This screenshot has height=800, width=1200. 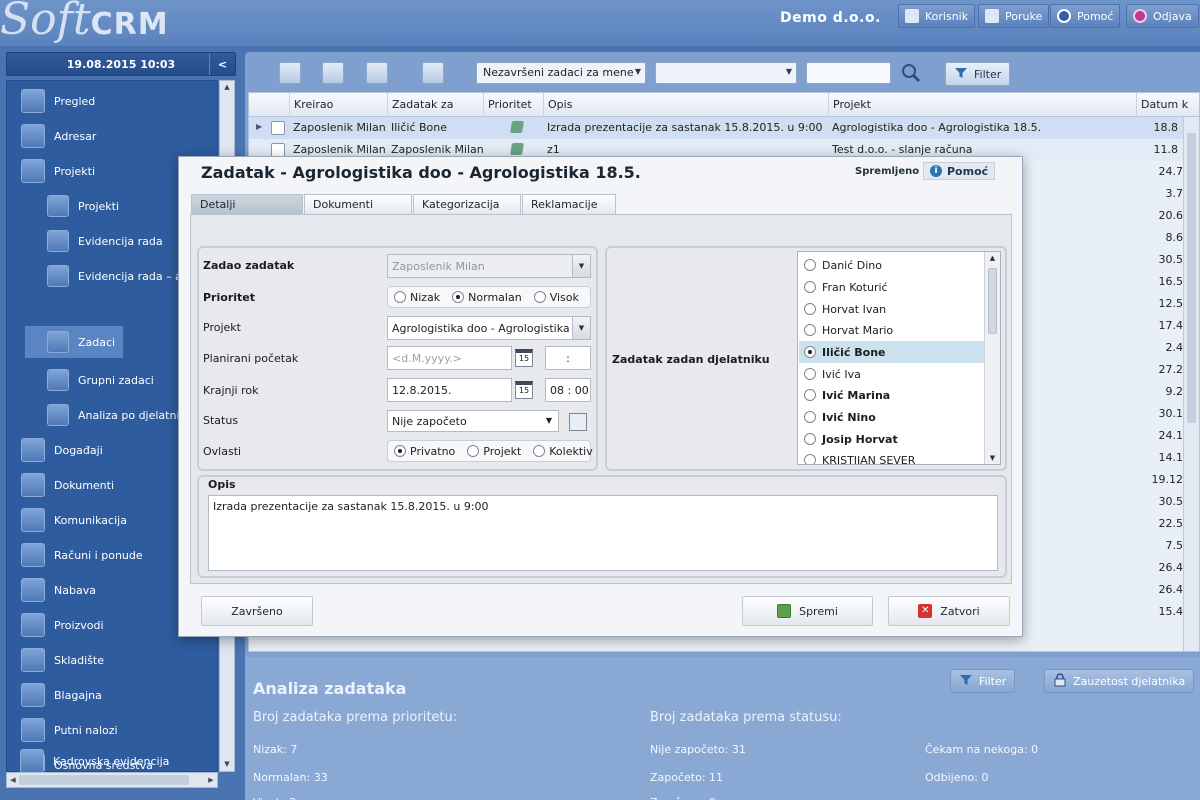 What do you see at coordinates (112, 136) in the screenshot?
I see `sidebar-item-adresar: Adresar` at bounding box center [112, 136].